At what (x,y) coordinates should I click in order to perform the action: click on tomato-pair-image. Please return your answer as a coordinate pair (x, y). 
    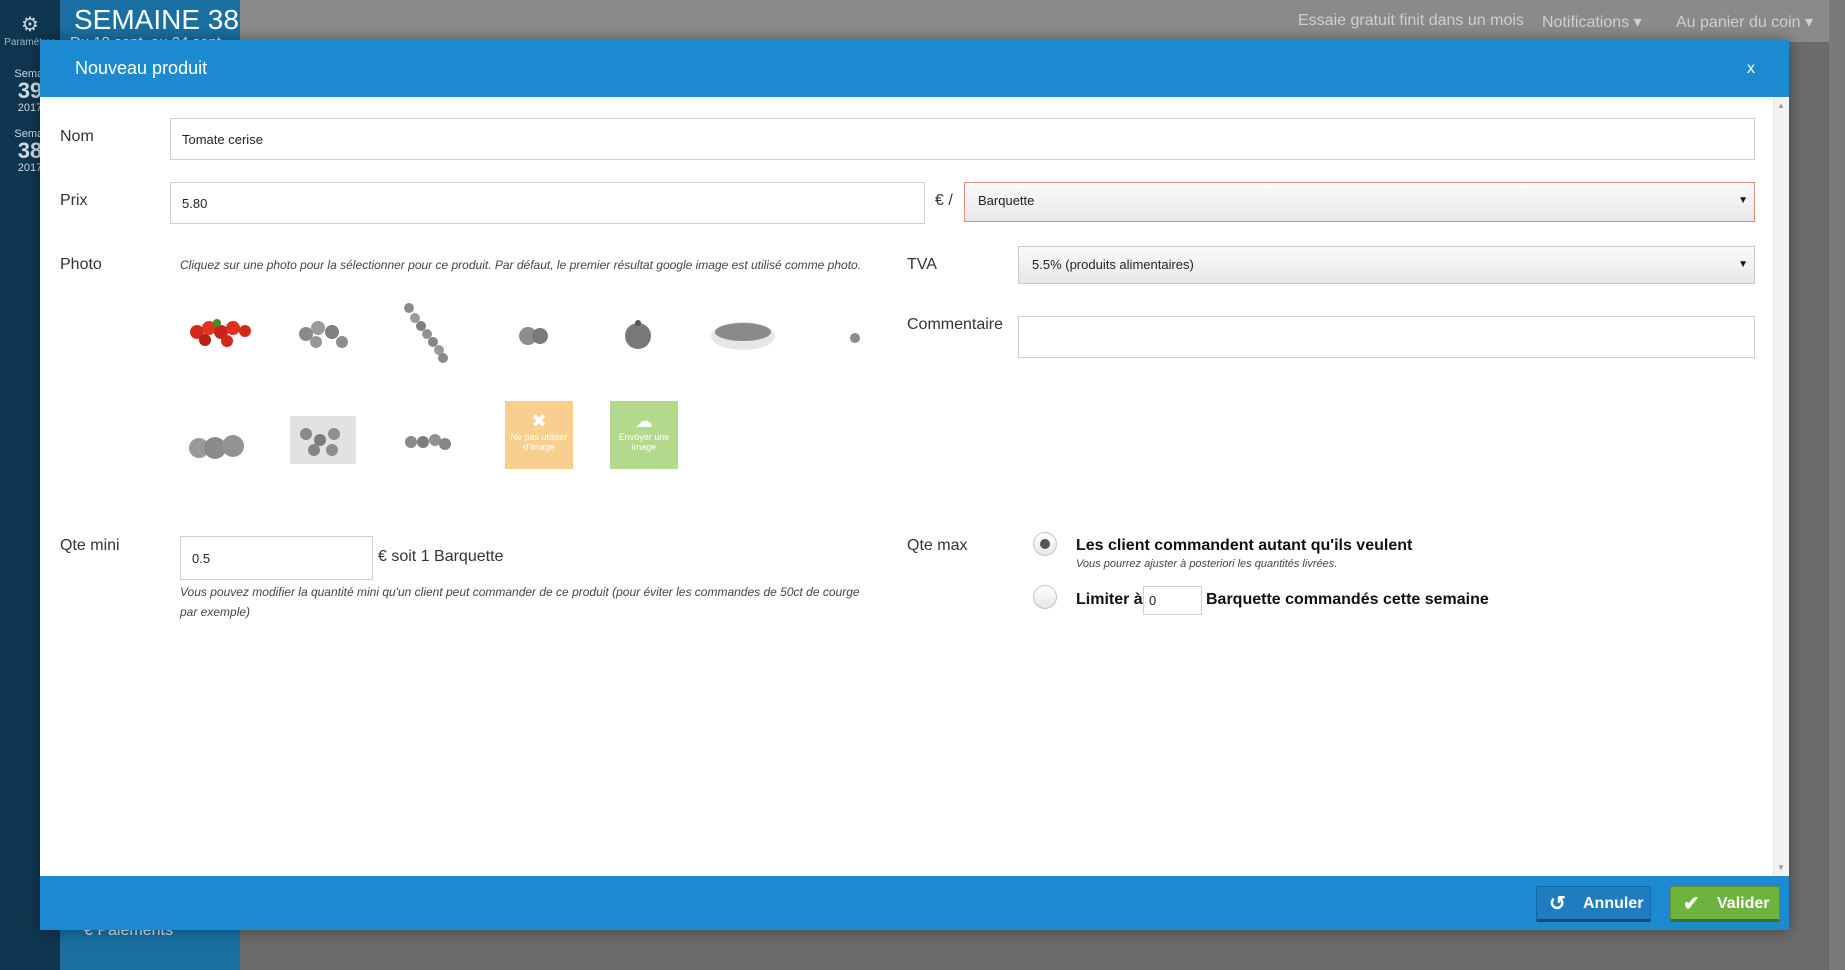
    Looking at the image, I should click on (533, 336).